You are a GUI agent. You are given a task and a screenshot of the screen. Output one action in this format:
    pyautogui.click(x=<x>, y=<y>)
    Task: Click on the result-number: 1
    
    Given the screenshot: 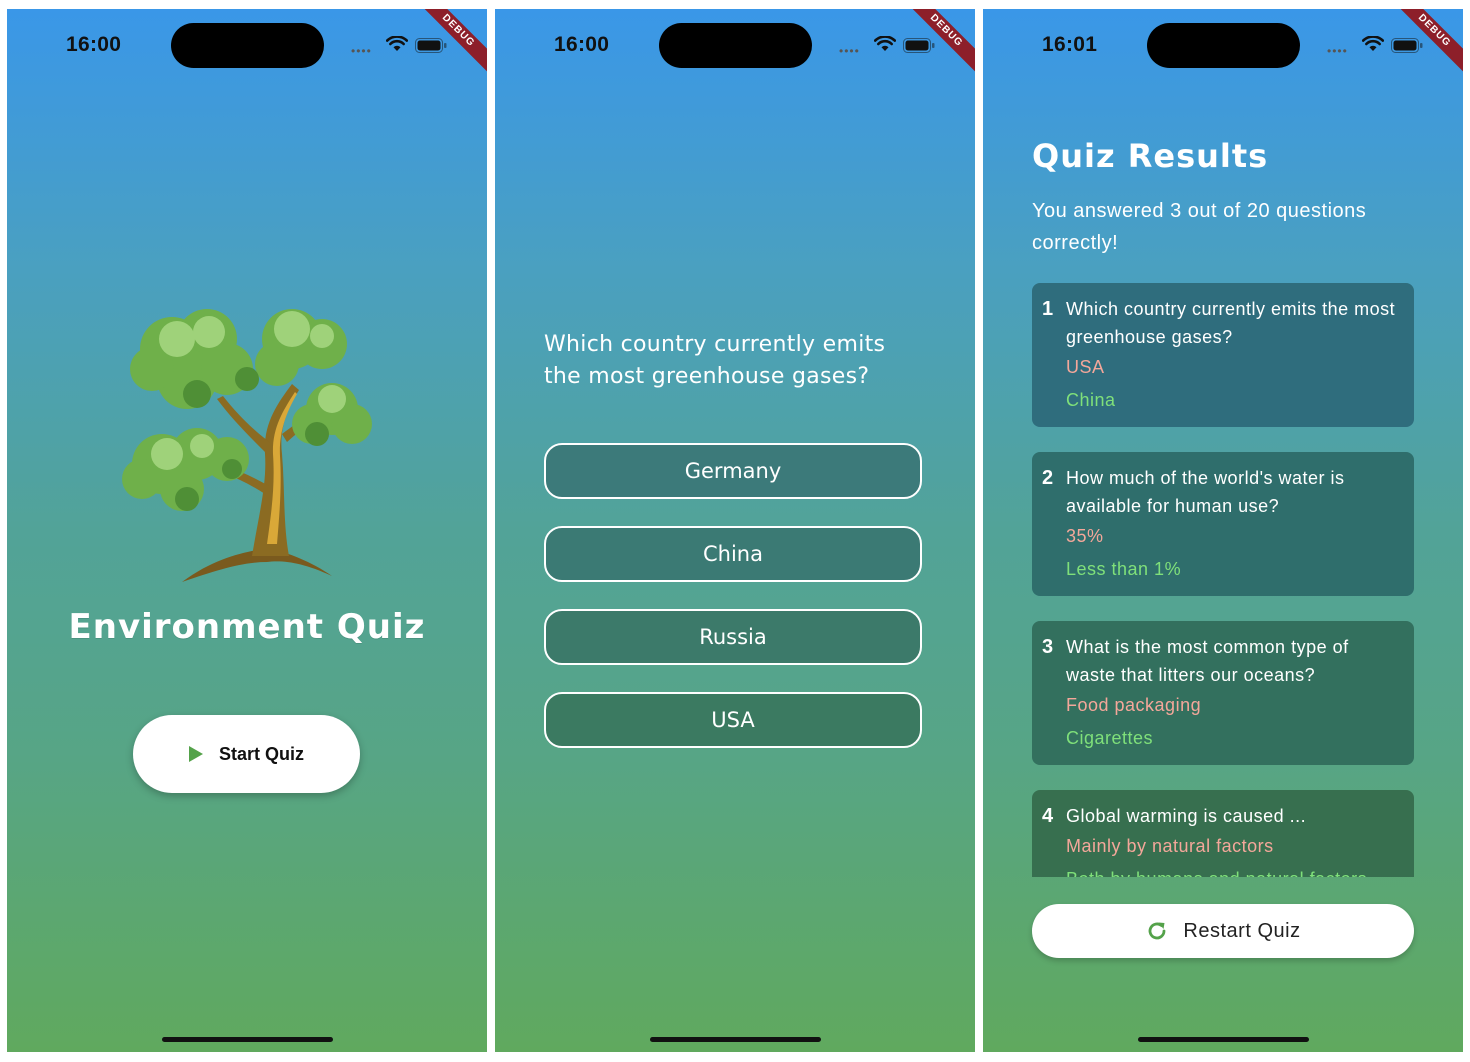 What is the action you would take?
    pyautogui.click(x=1048, y=309)
    